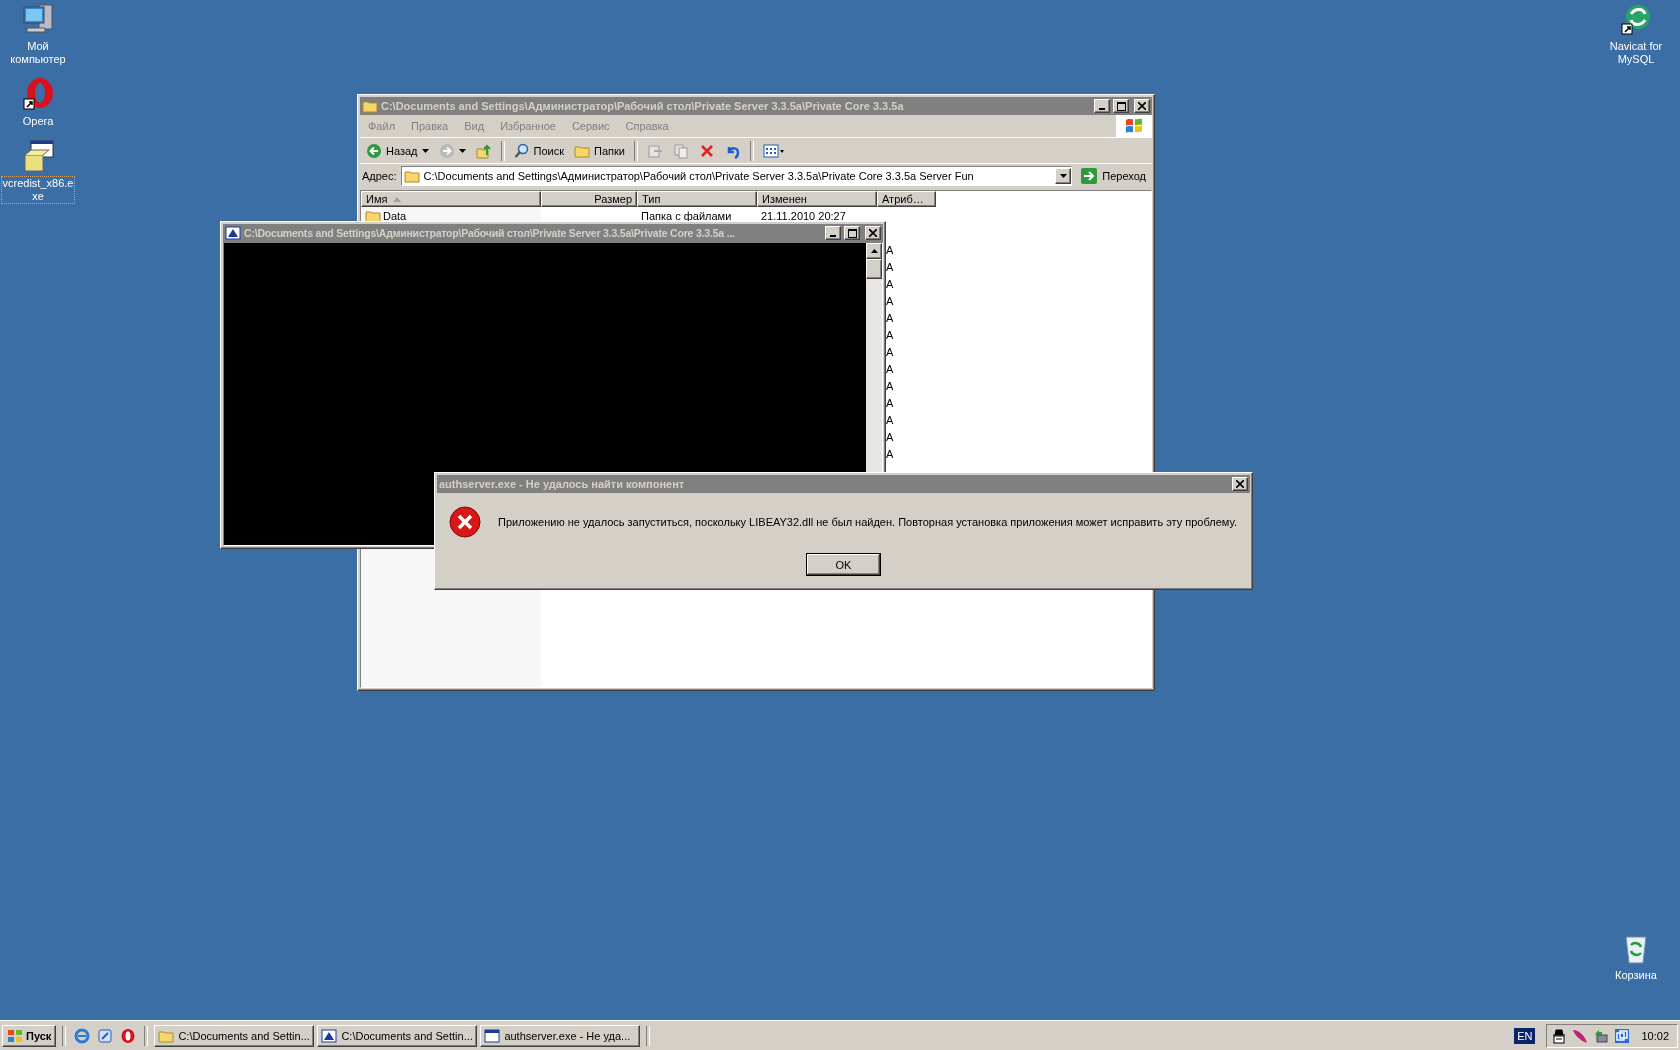 Image resolution: width=1680 pixels, height=1050 pixels. I want to click on window-title: C:\Documents and Settings\Администратор\Рабочий стол\Private Server 3.3.5a\Private Core 3.3.5a, so click(643, 106).